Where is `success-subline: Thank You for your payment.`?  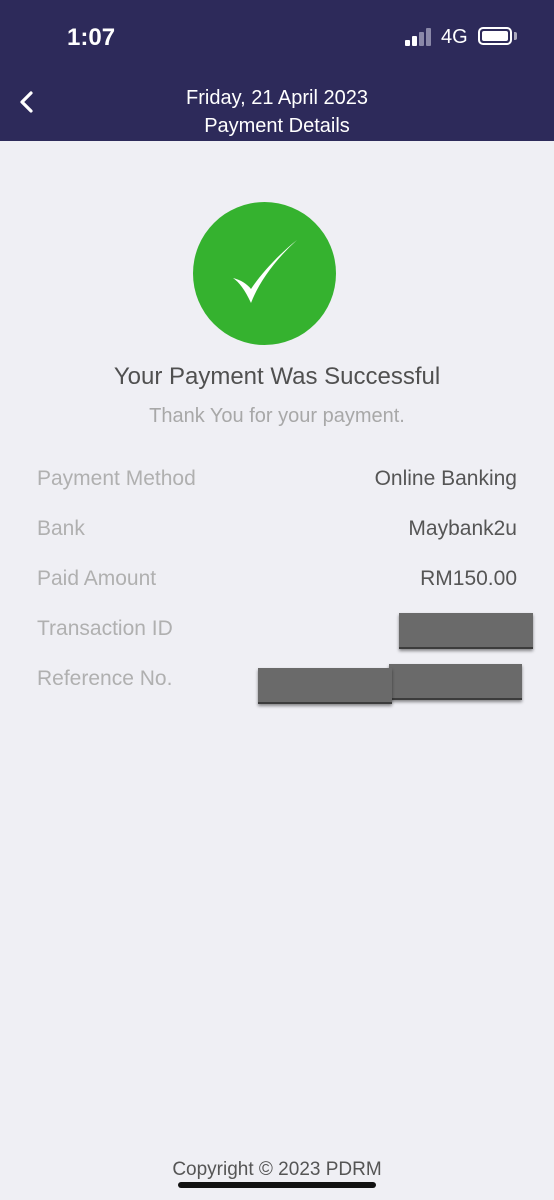 success-subline: Thank You for your payment. is located at coordinates (277, 416).